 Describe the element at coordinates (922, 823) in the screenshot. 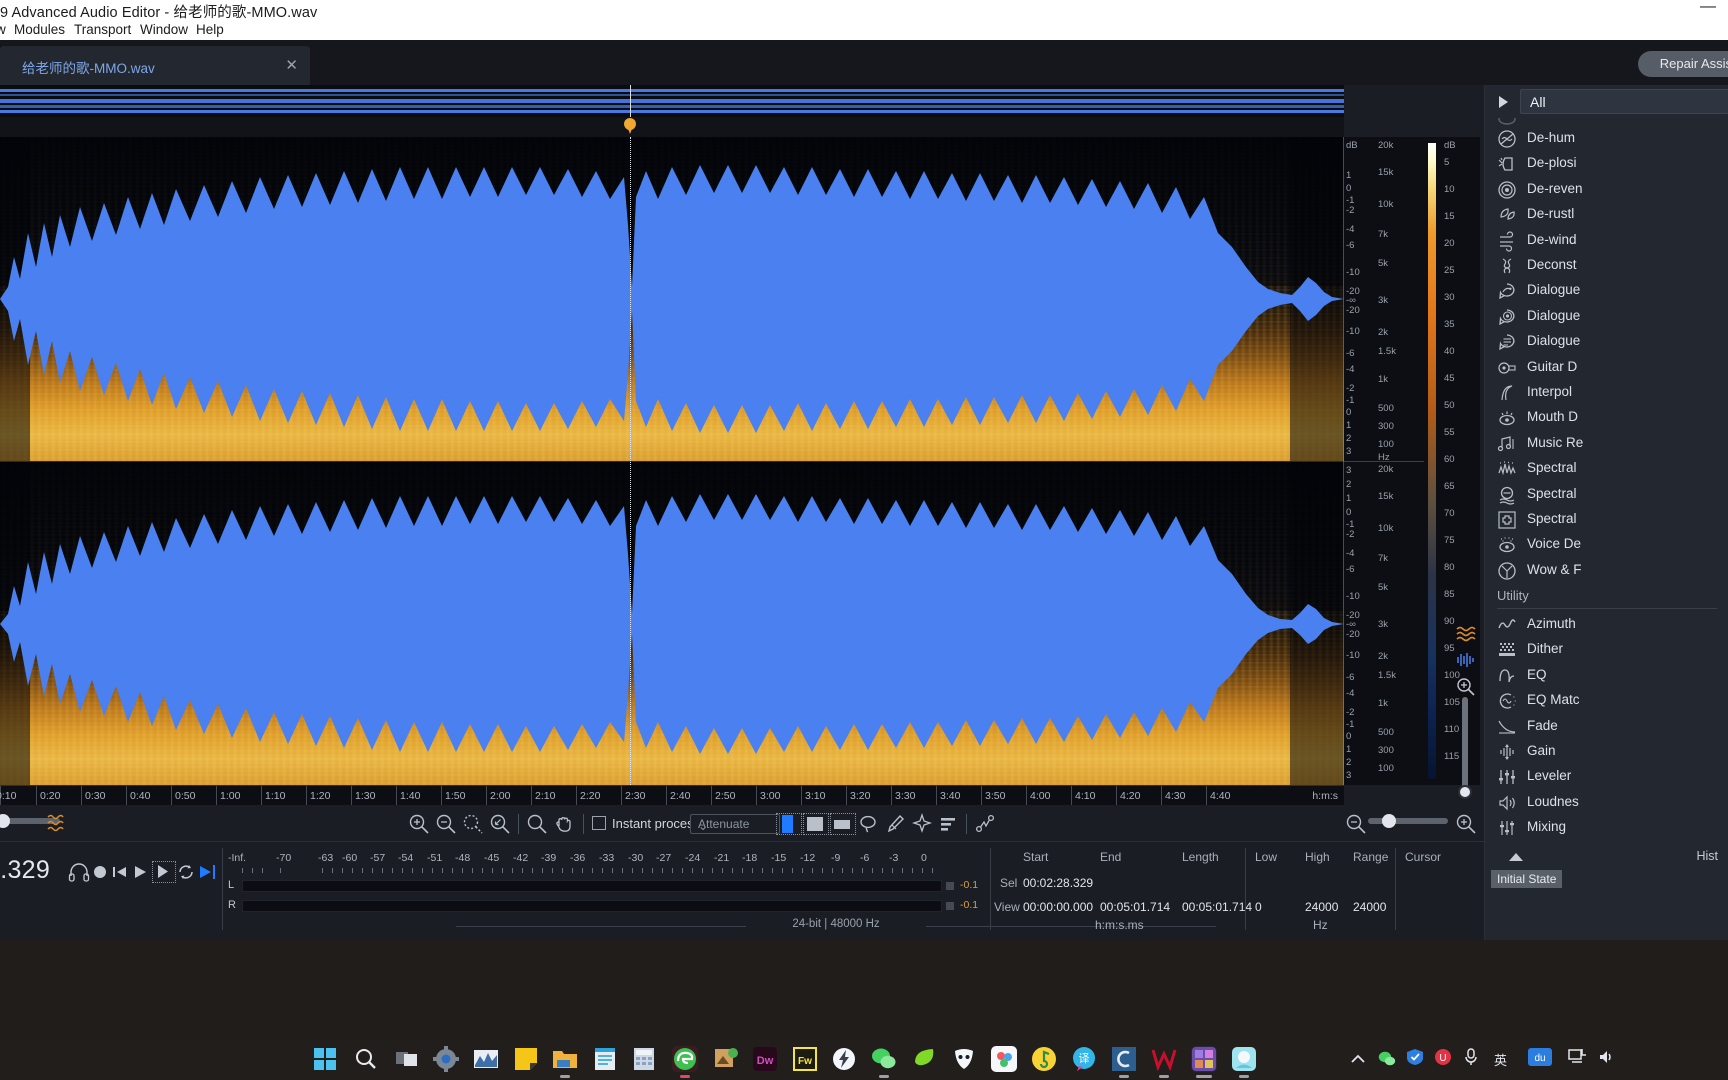

I see `magic-wand-icon` at that location.